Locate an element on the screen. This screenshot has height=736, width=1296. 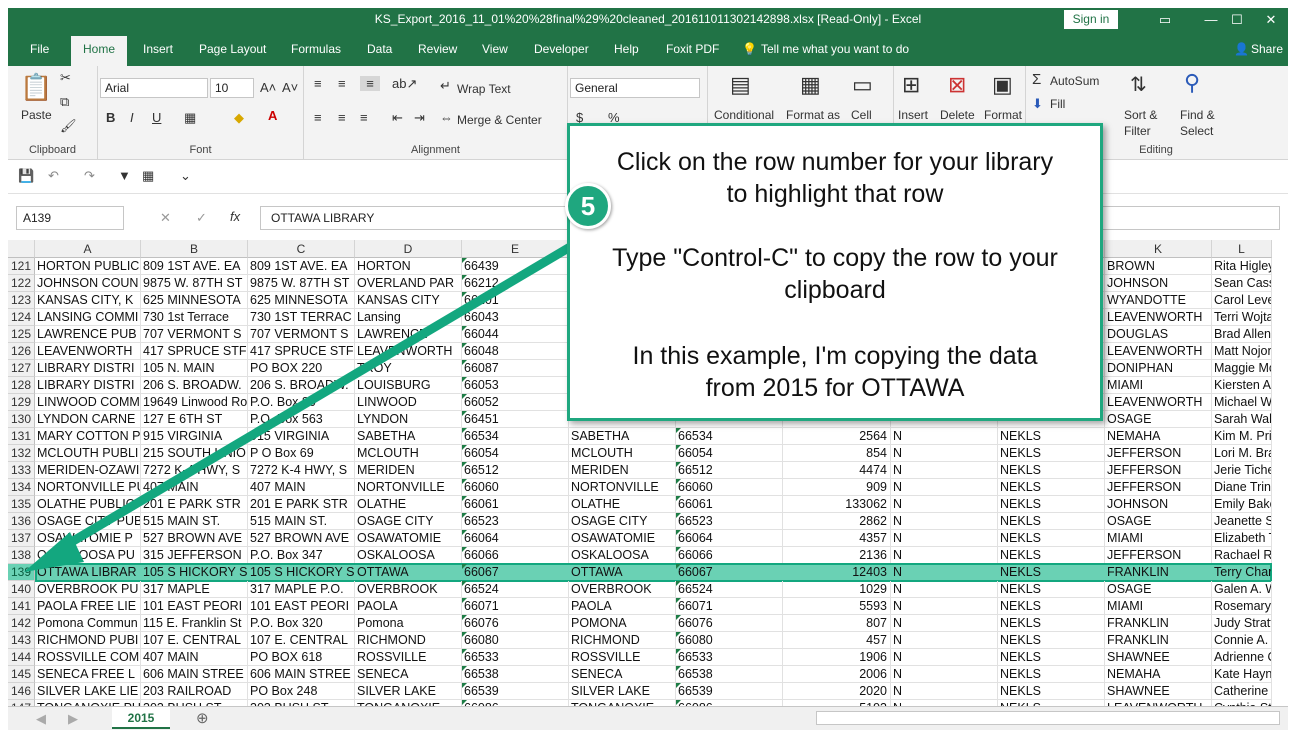
step-badge: 5 is located at coordinates (588, 206).